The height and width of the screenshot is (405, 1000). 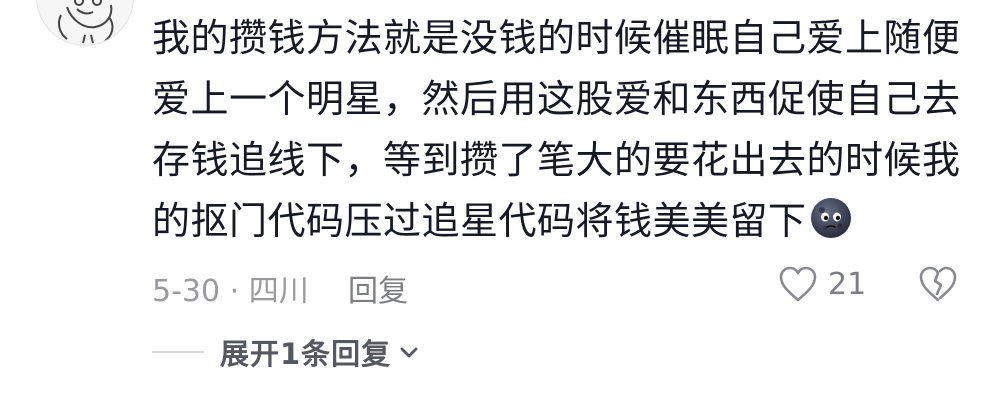 I want to click on like-button: 21, so click(x=822, y=284).